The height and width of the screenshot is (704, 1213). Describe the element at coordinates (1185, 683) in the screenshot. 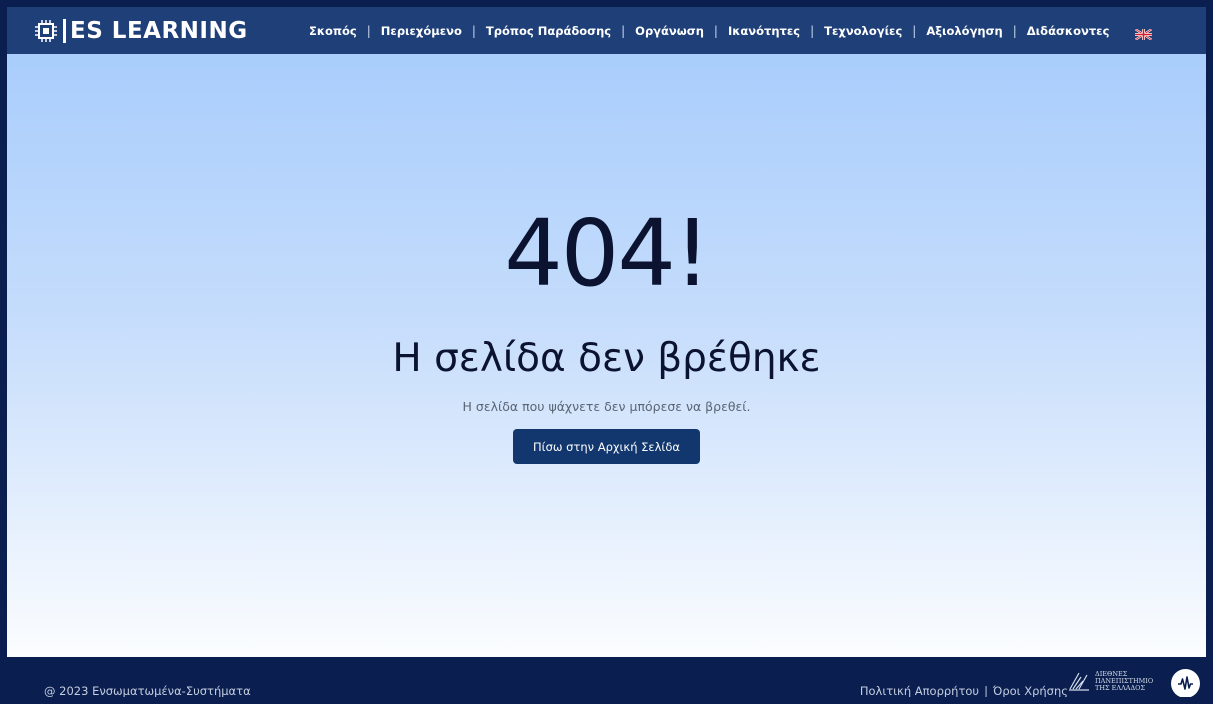

I see `circle-emblem-icon` at that location.